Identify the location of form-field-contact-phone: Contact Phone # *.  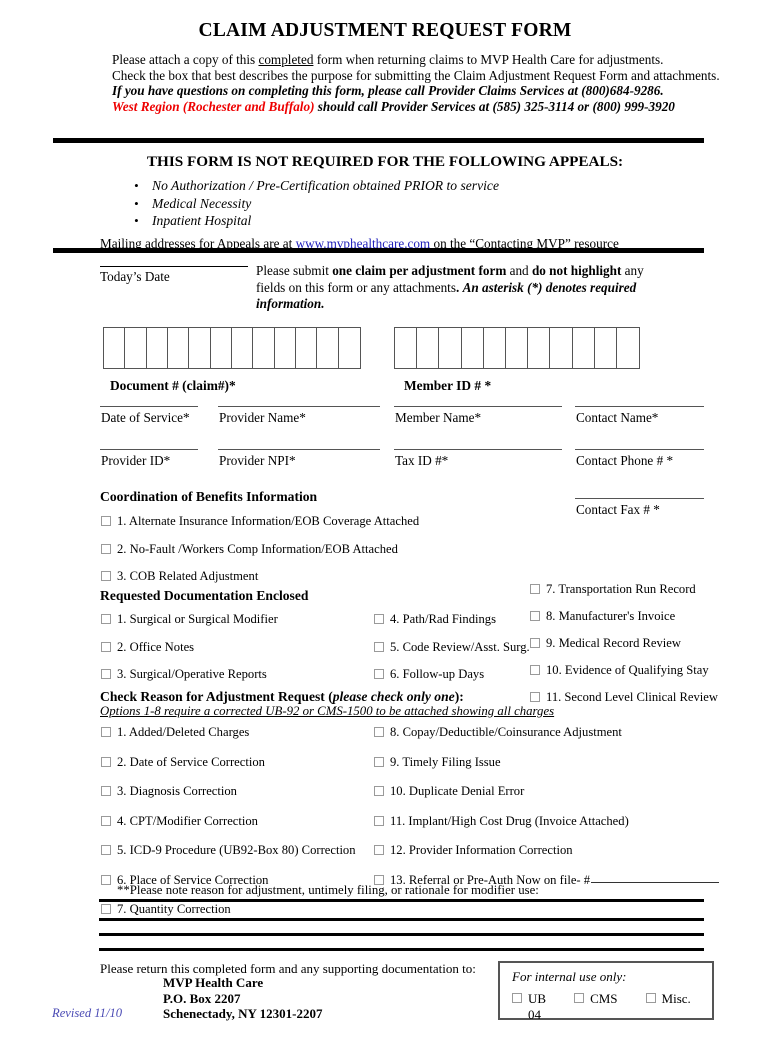
(639, 459).